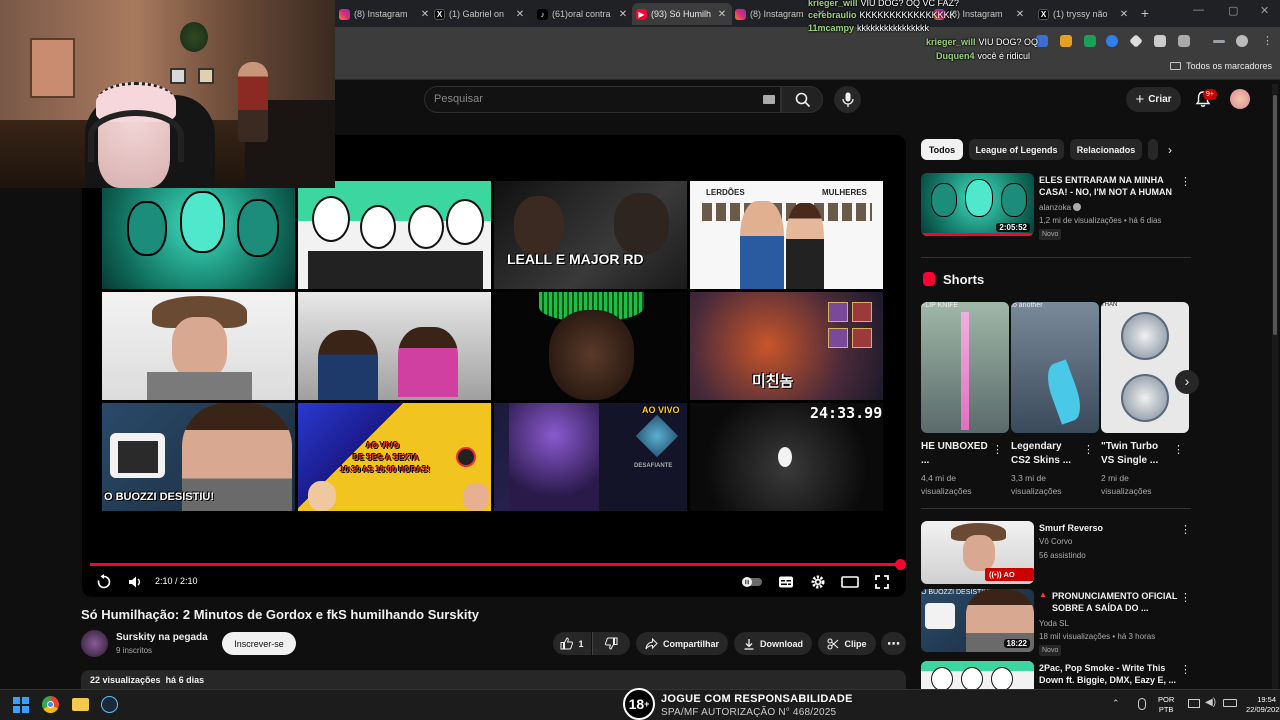 The height and width of the screenshot is (720, 1280). I want to click on progress-scrubber, so click(900, 564).